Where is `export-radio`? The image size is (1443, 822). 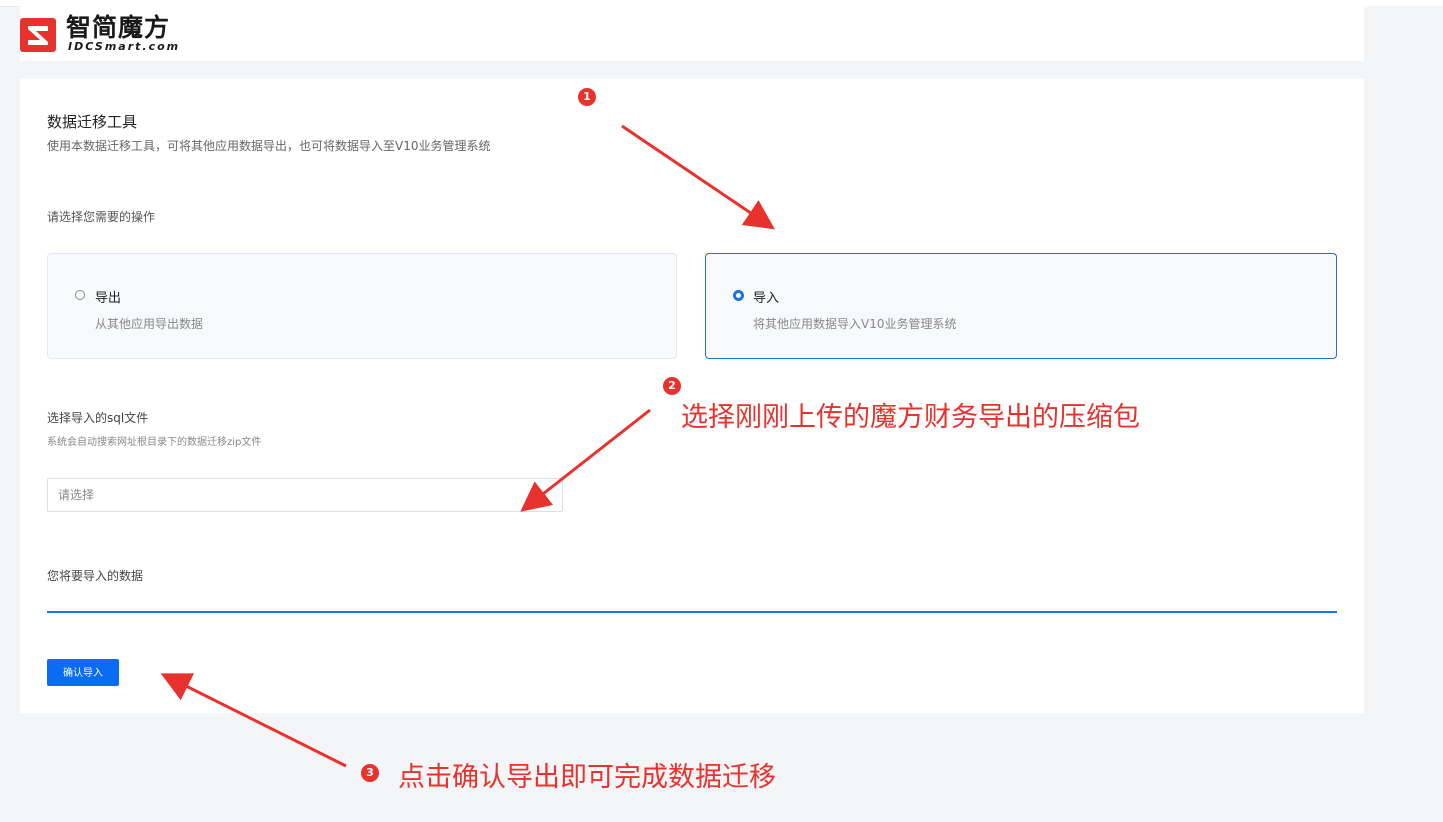 export-radio is located at coordinates (80, 295).